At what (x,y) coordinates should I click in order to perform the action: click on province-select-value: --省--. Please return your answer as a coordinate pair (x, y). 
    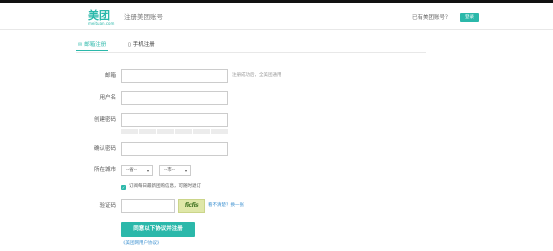
    Looking at the image, I should click on (131, 170).